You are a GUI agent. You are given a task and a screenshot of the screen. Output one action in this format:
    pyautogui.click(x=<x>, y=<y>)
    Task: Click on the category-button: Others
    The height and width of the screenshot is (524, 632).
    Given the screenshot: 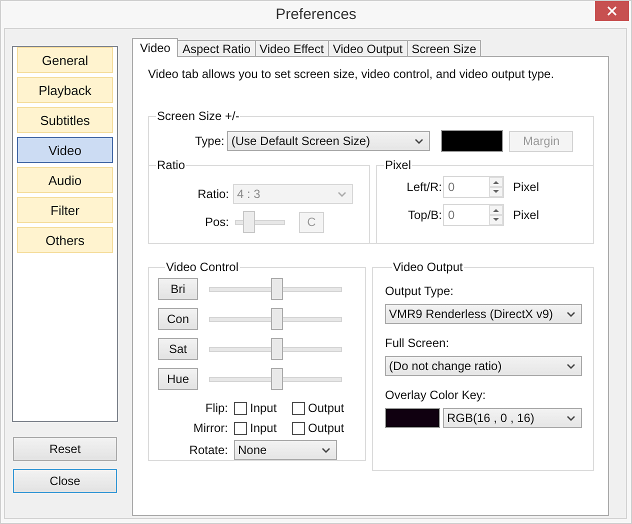 What is the action you would take?
    pyautogui.click(x=65, y=240)
    